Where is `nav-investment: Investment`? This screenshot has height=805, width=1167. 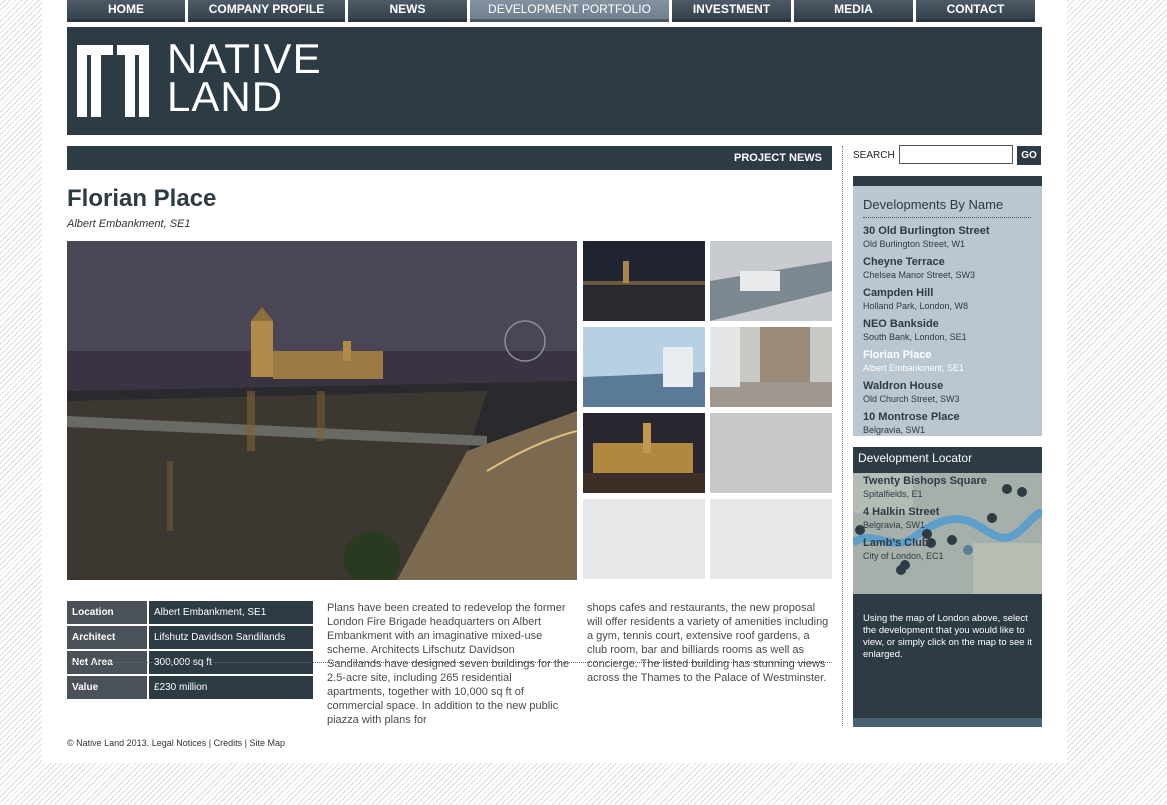
nav-investment: Investment is located at coordinates (731, 11).